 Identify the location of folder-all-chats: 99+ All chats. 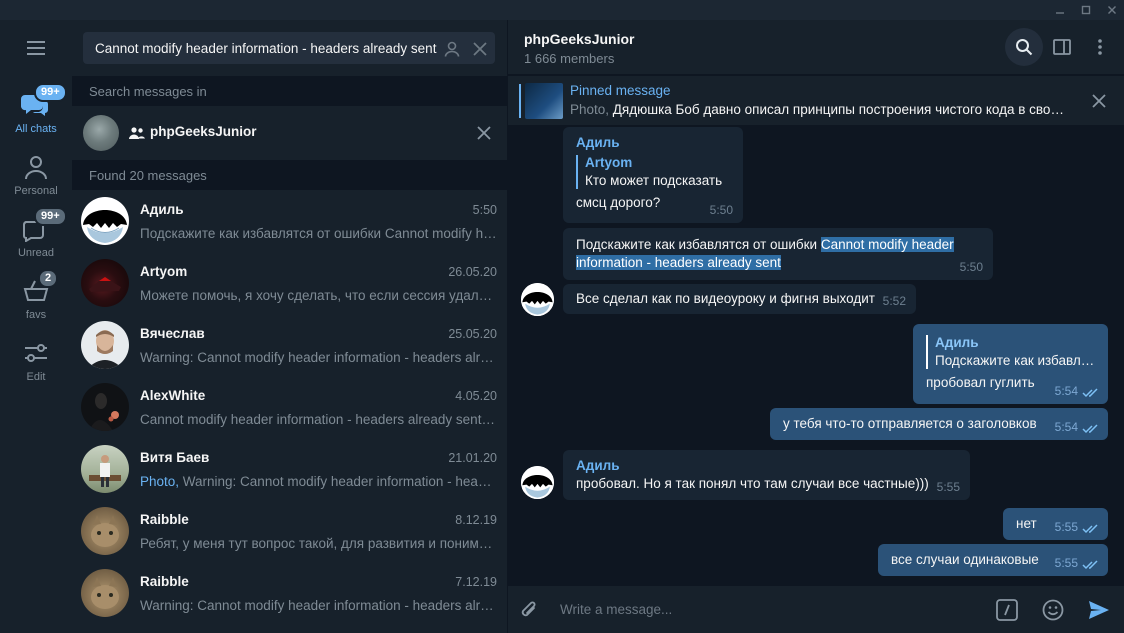
(36, 113).